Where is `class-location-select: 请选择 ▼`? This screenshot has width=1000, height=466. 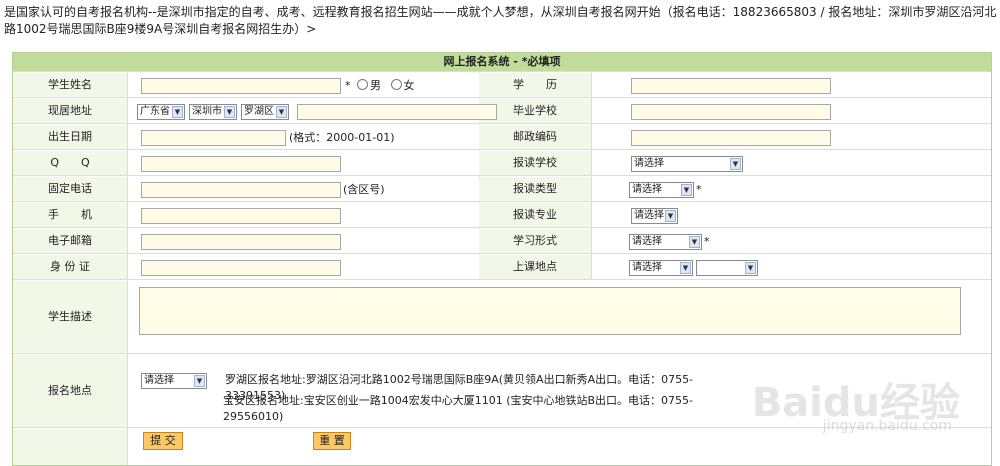
class-location-select: 请选择 ▼ is located at coordinates (661, 268).